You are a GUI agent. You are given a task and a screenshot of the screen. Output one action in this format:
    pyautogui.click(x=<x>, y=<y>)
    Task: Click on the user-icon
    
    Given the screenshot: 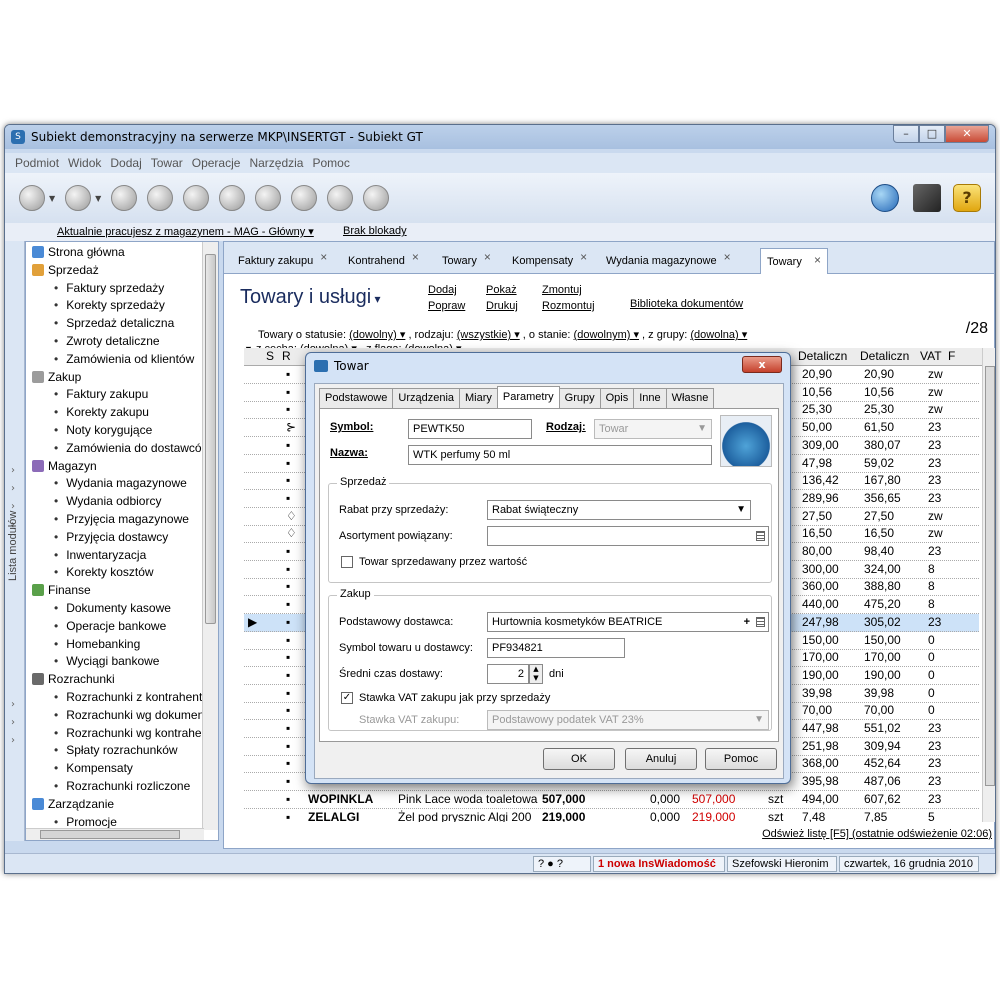 What is the action you would take?
    pyautogui.click(x=376, y=198)
    